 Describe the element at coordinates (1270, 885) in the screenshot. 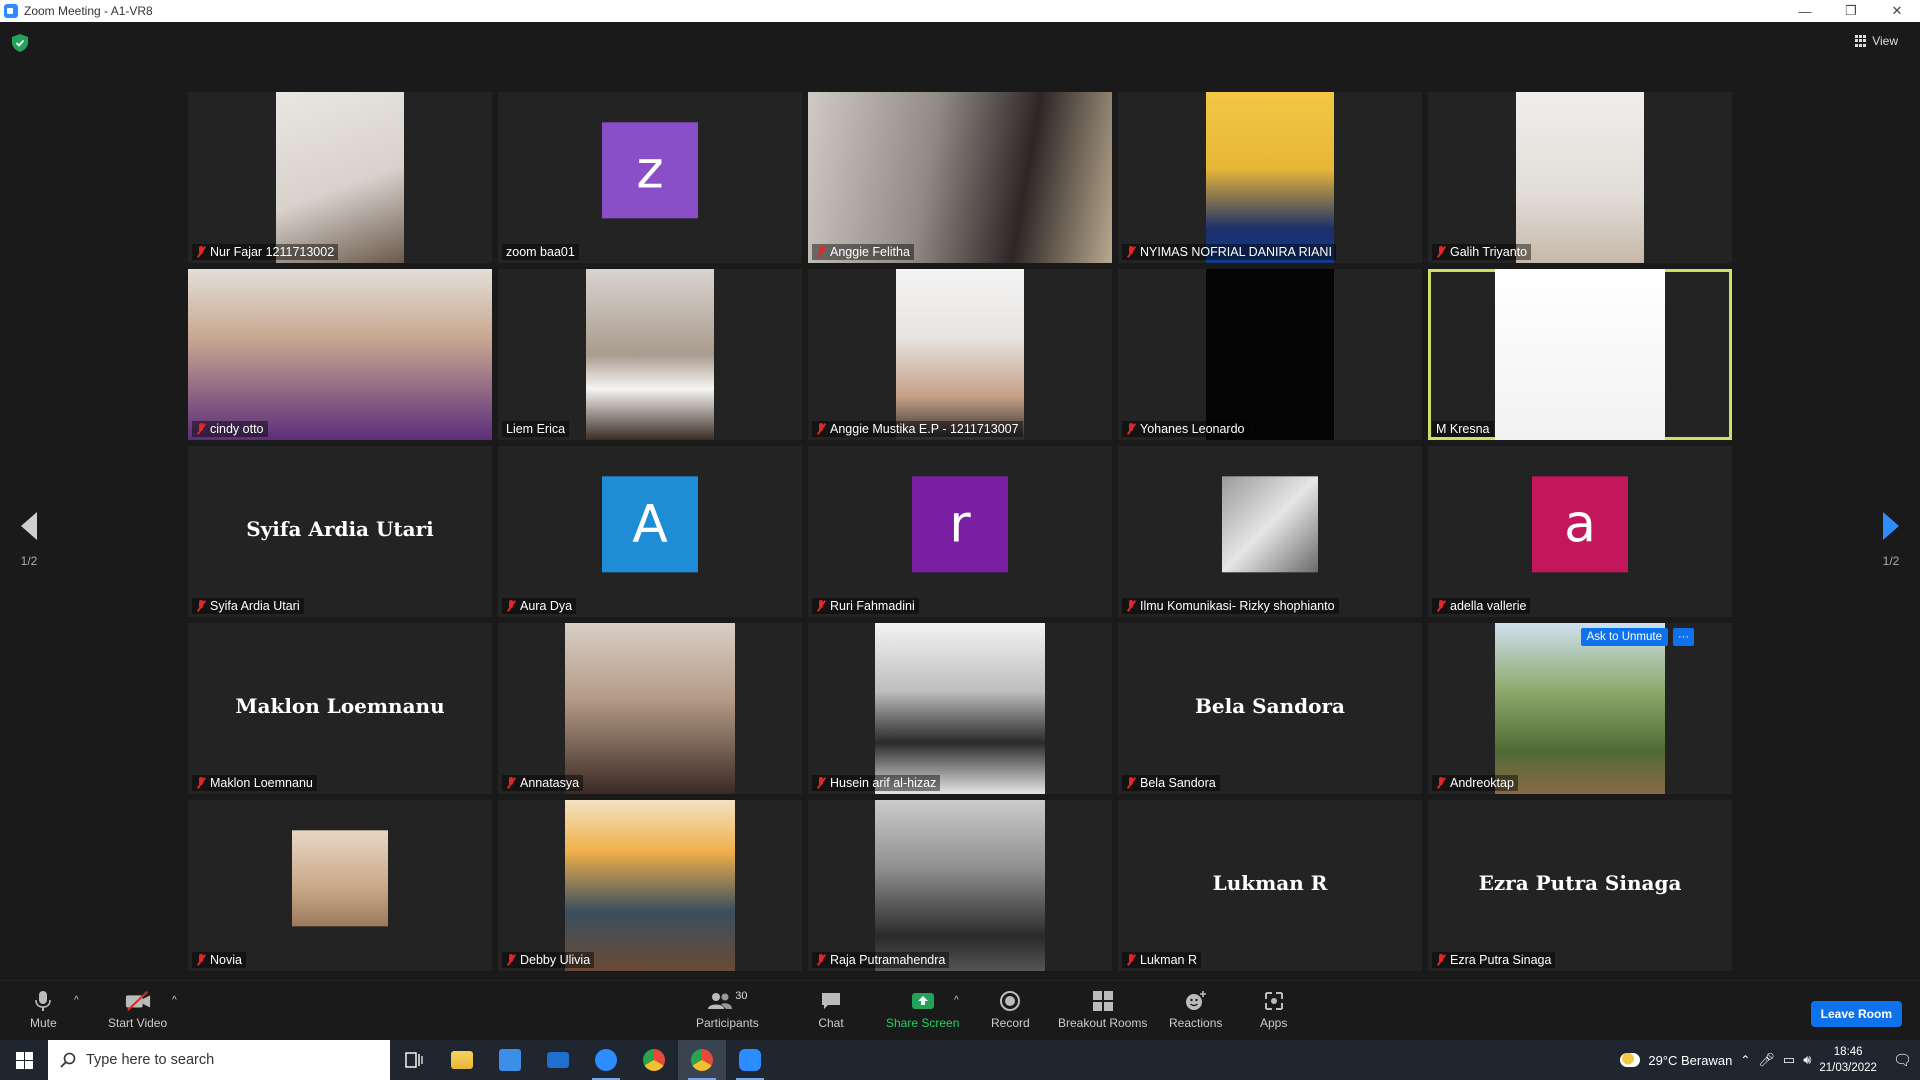

I see `participant-tile: Lukman R Lukman R` at that location.